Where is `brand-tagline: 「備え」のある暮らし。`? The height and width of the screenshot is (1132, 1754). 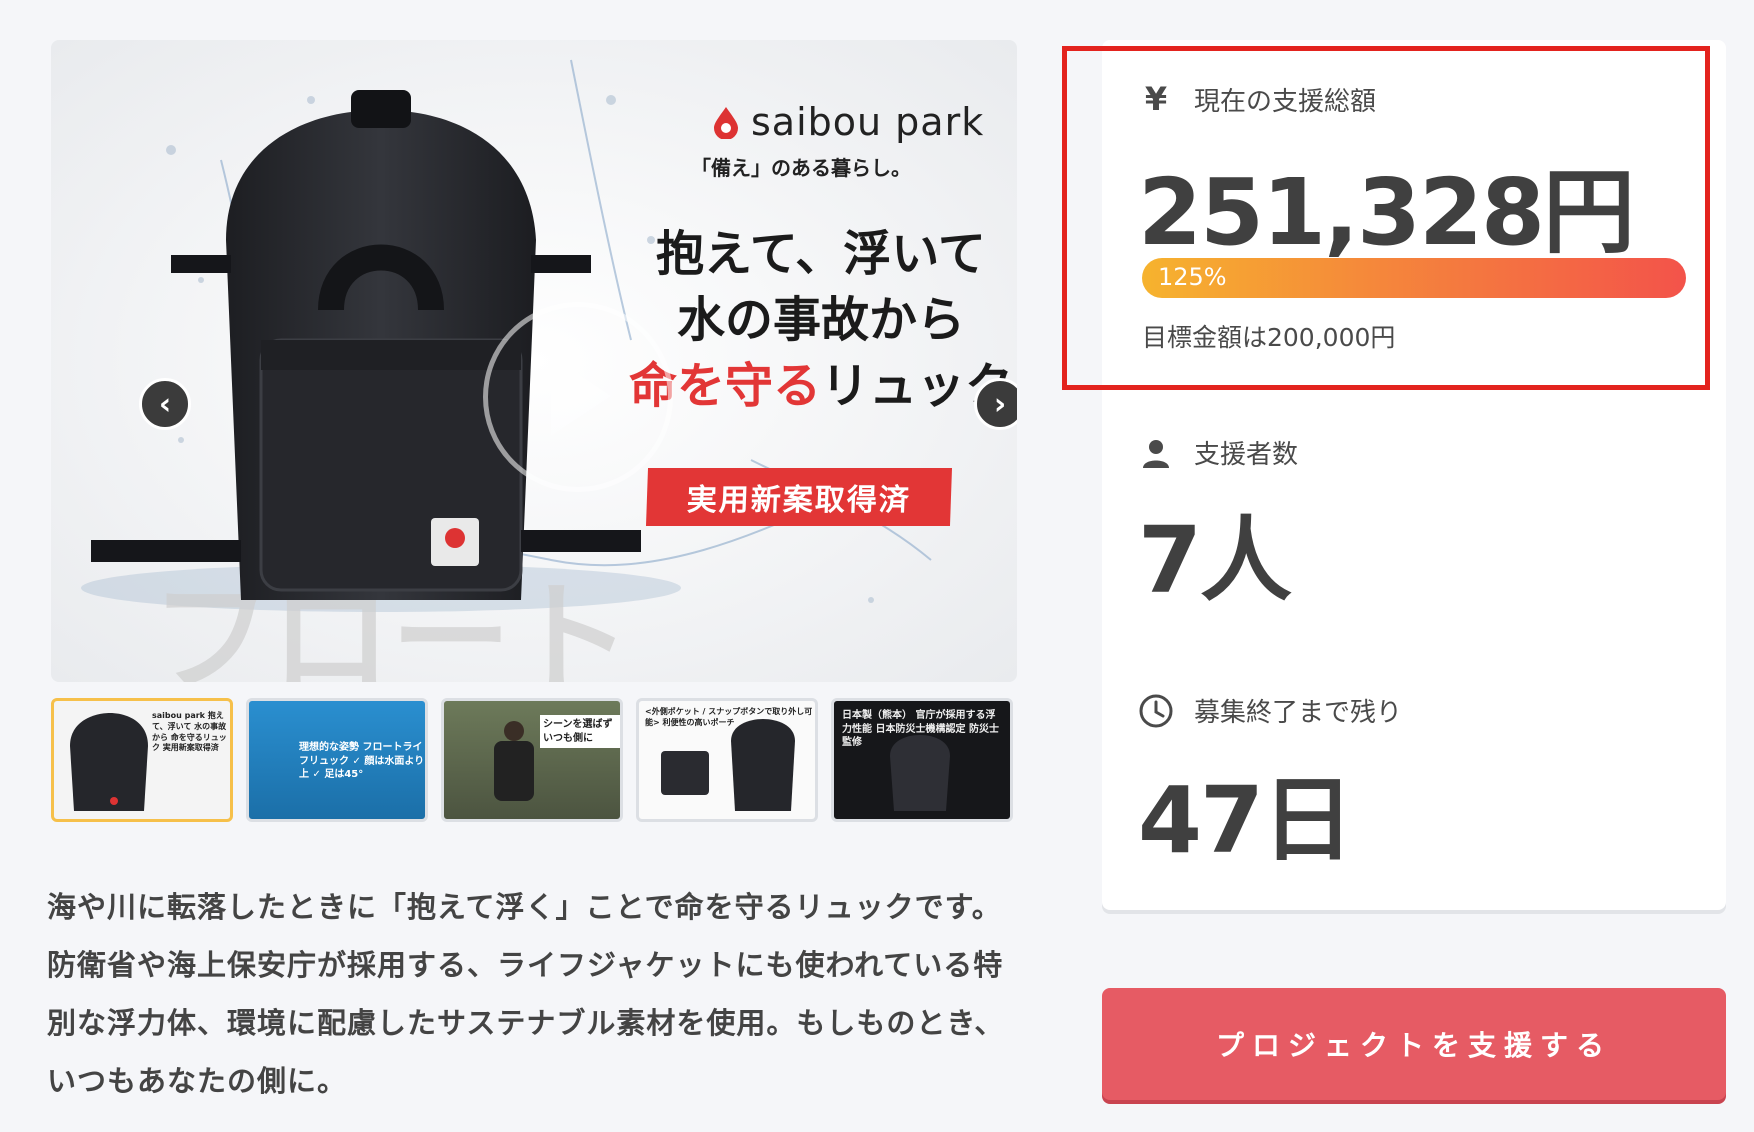 brand-tagline: 「備え」のある暮らし。 is located at coordinates (801, 168).